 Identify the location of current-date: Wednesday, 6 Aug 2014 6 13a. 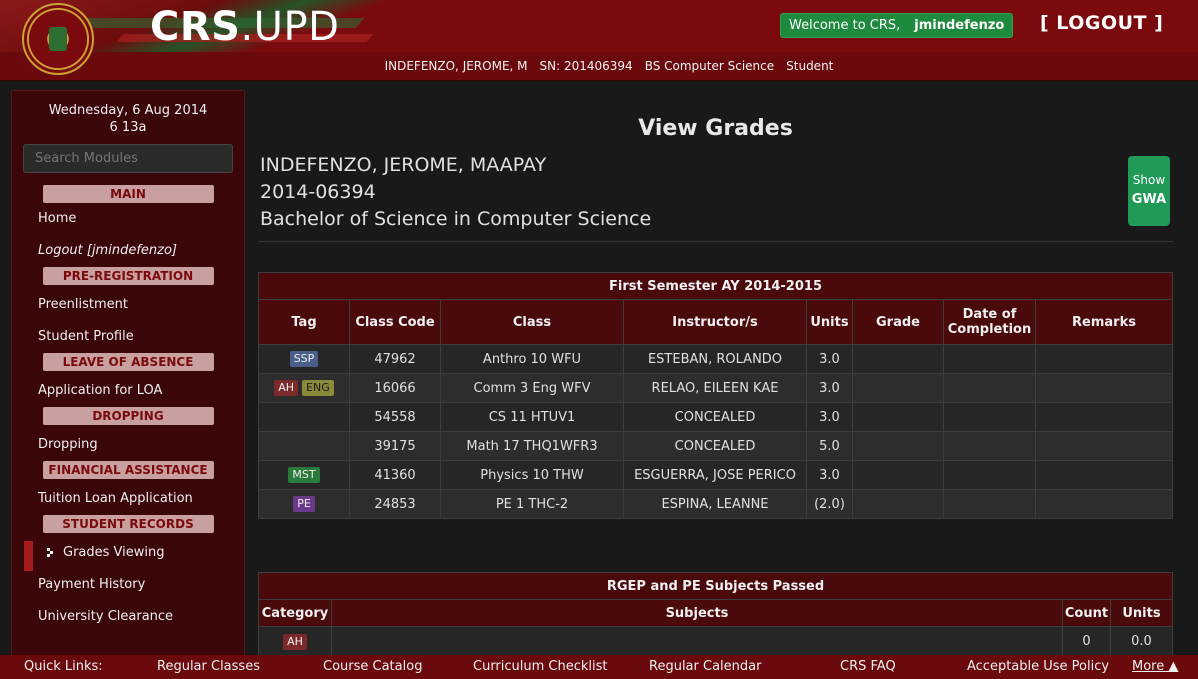
(128, 119).